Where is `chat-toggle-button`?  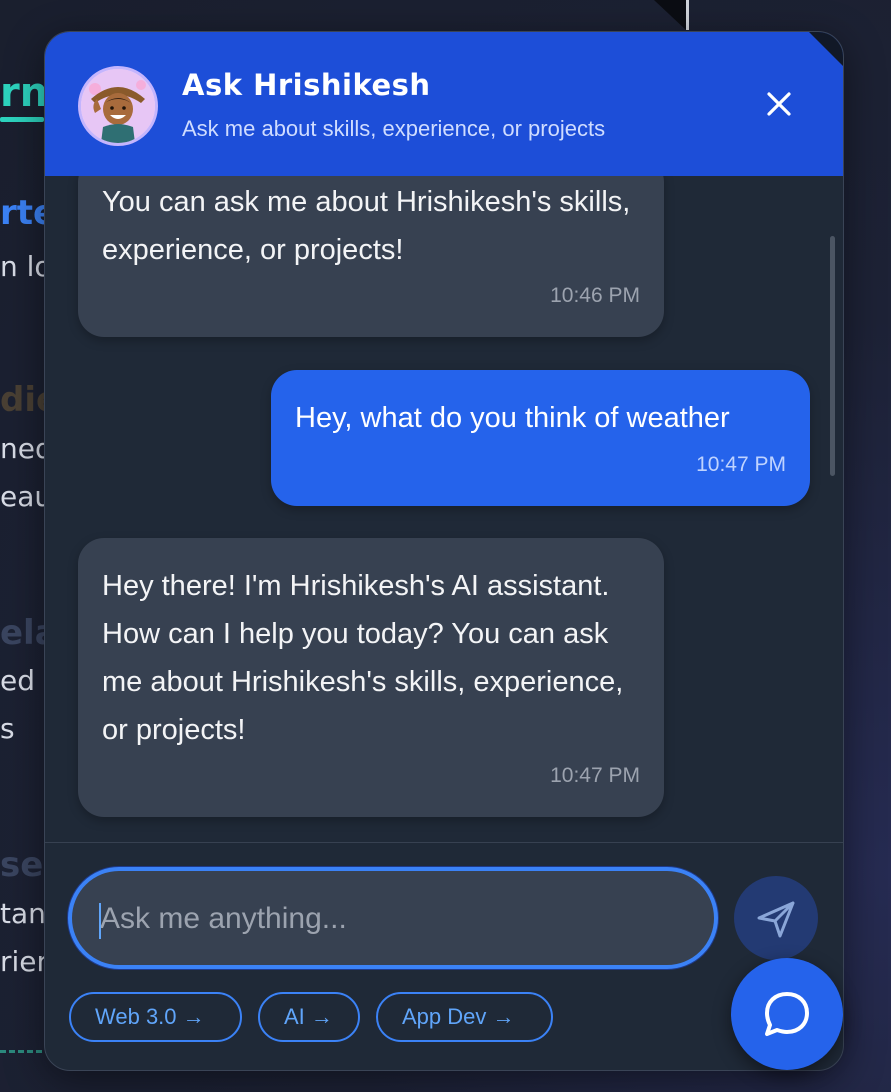
chat-toggle-button is located at coordinates (787, 1014).